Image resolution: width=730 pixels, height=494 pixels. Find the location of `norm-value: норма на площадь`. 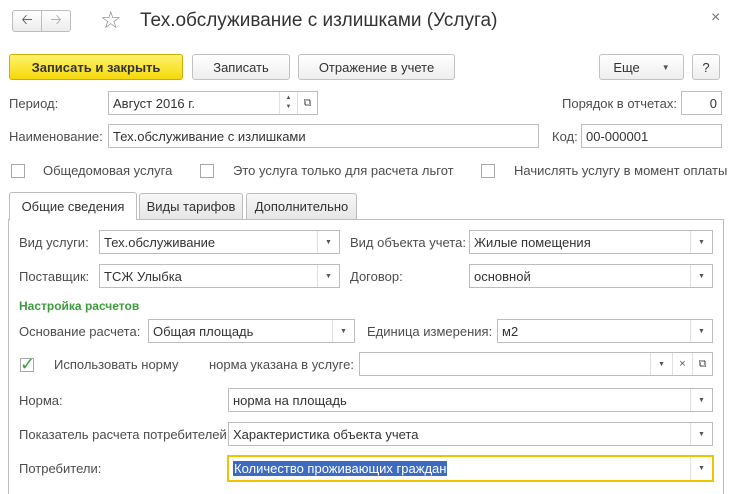

norm-value: норма на площадь is located at coordinates (290, 400).